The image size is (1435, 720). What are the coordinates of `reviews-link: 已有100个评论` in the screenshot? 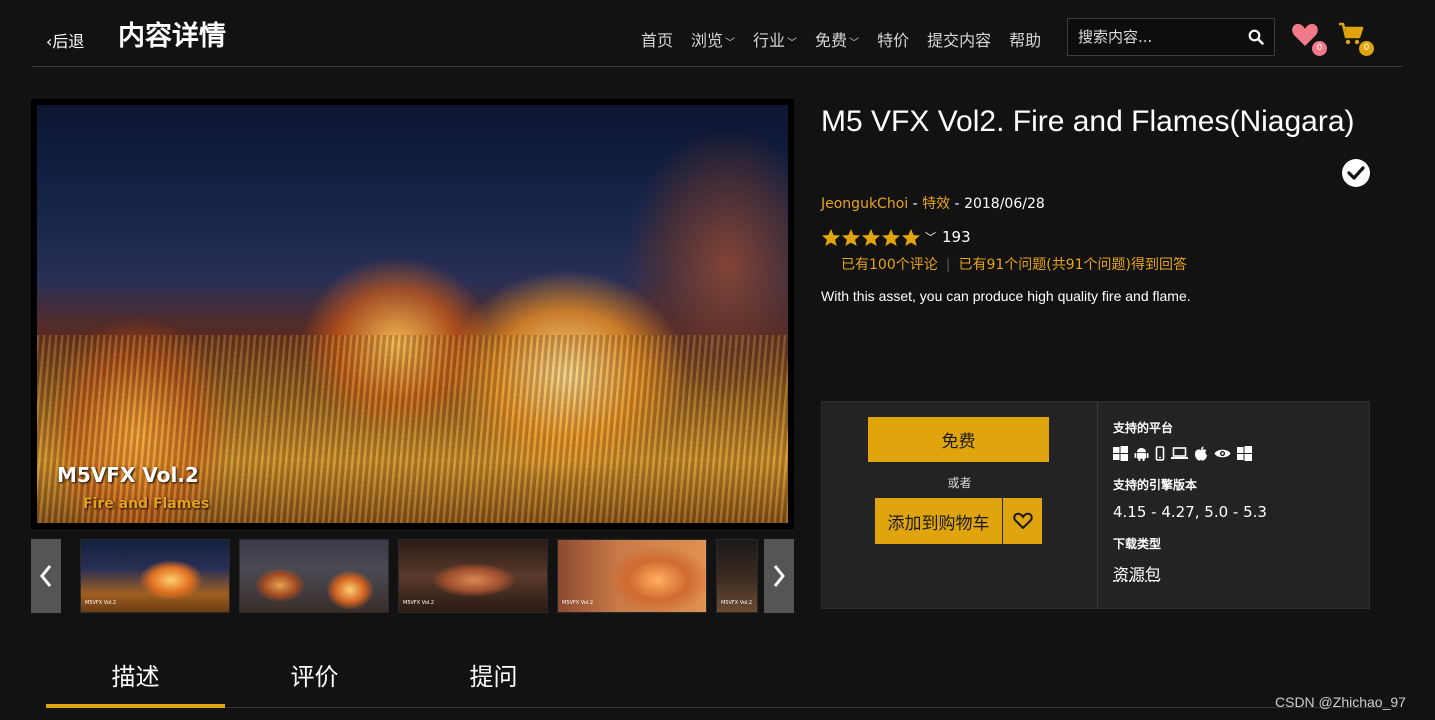 It's located at (889, 265).